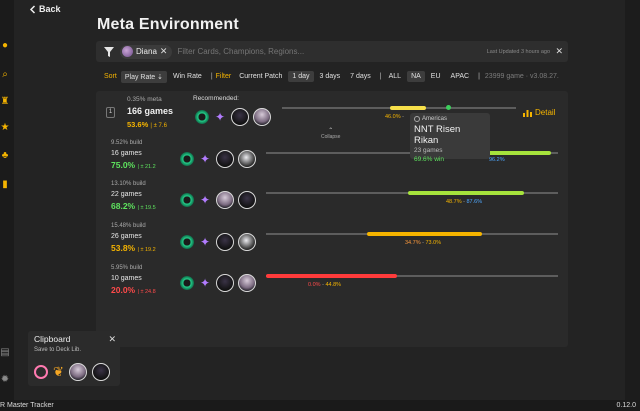 Image resolution: width=640 pixels, height=411 pixels. I want to click on page-title: Meta Environment, so click(168, 24).